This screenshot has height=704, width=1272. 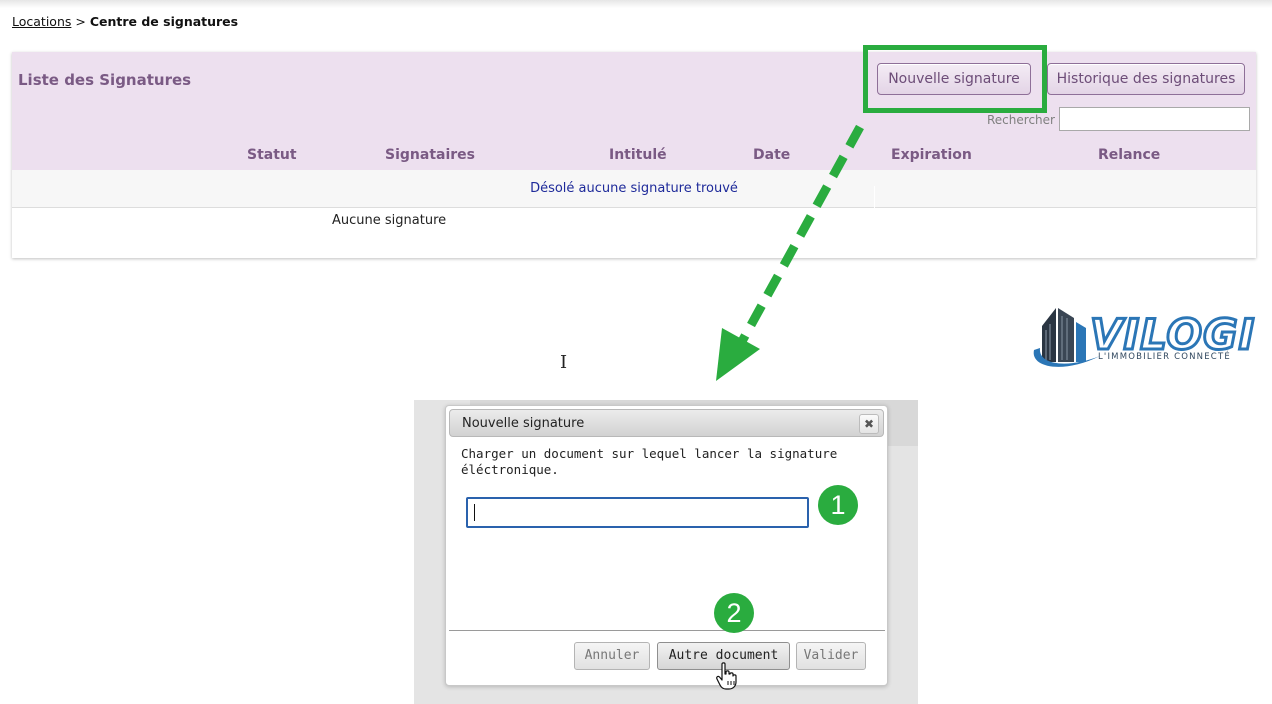 What do you see at coordinates (734, 613) in the screenshot?
I see `step-badge-2: 2` at bounding box center [734, 613].